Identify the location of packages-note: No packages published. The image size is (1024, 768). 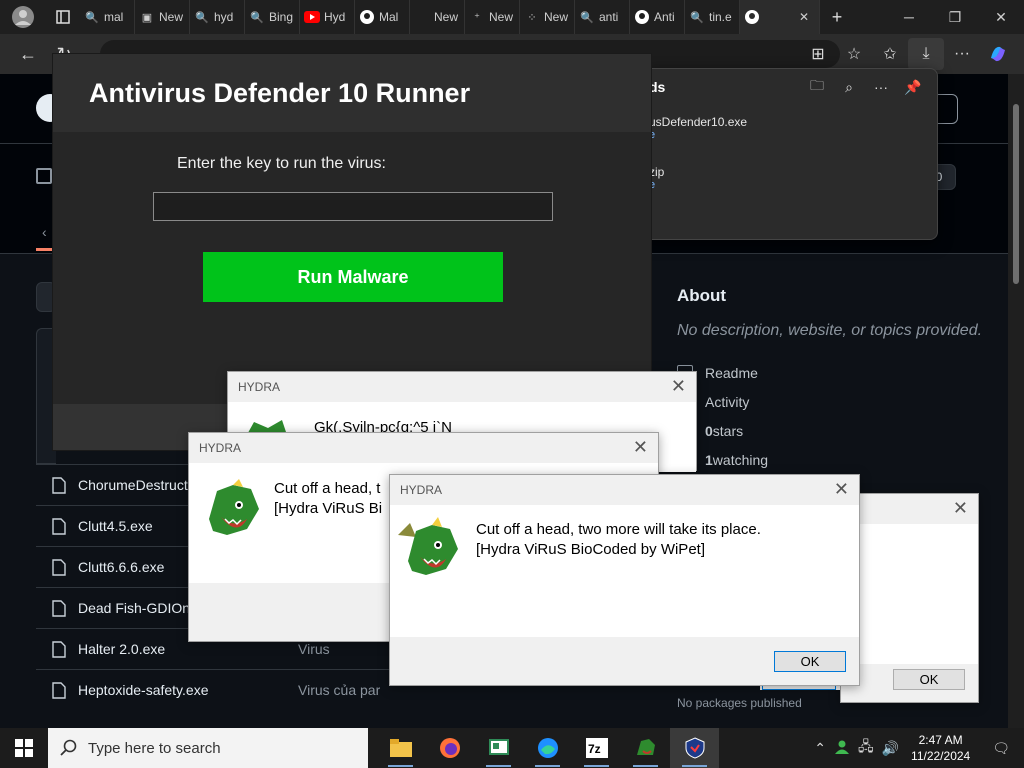
(739, 703).